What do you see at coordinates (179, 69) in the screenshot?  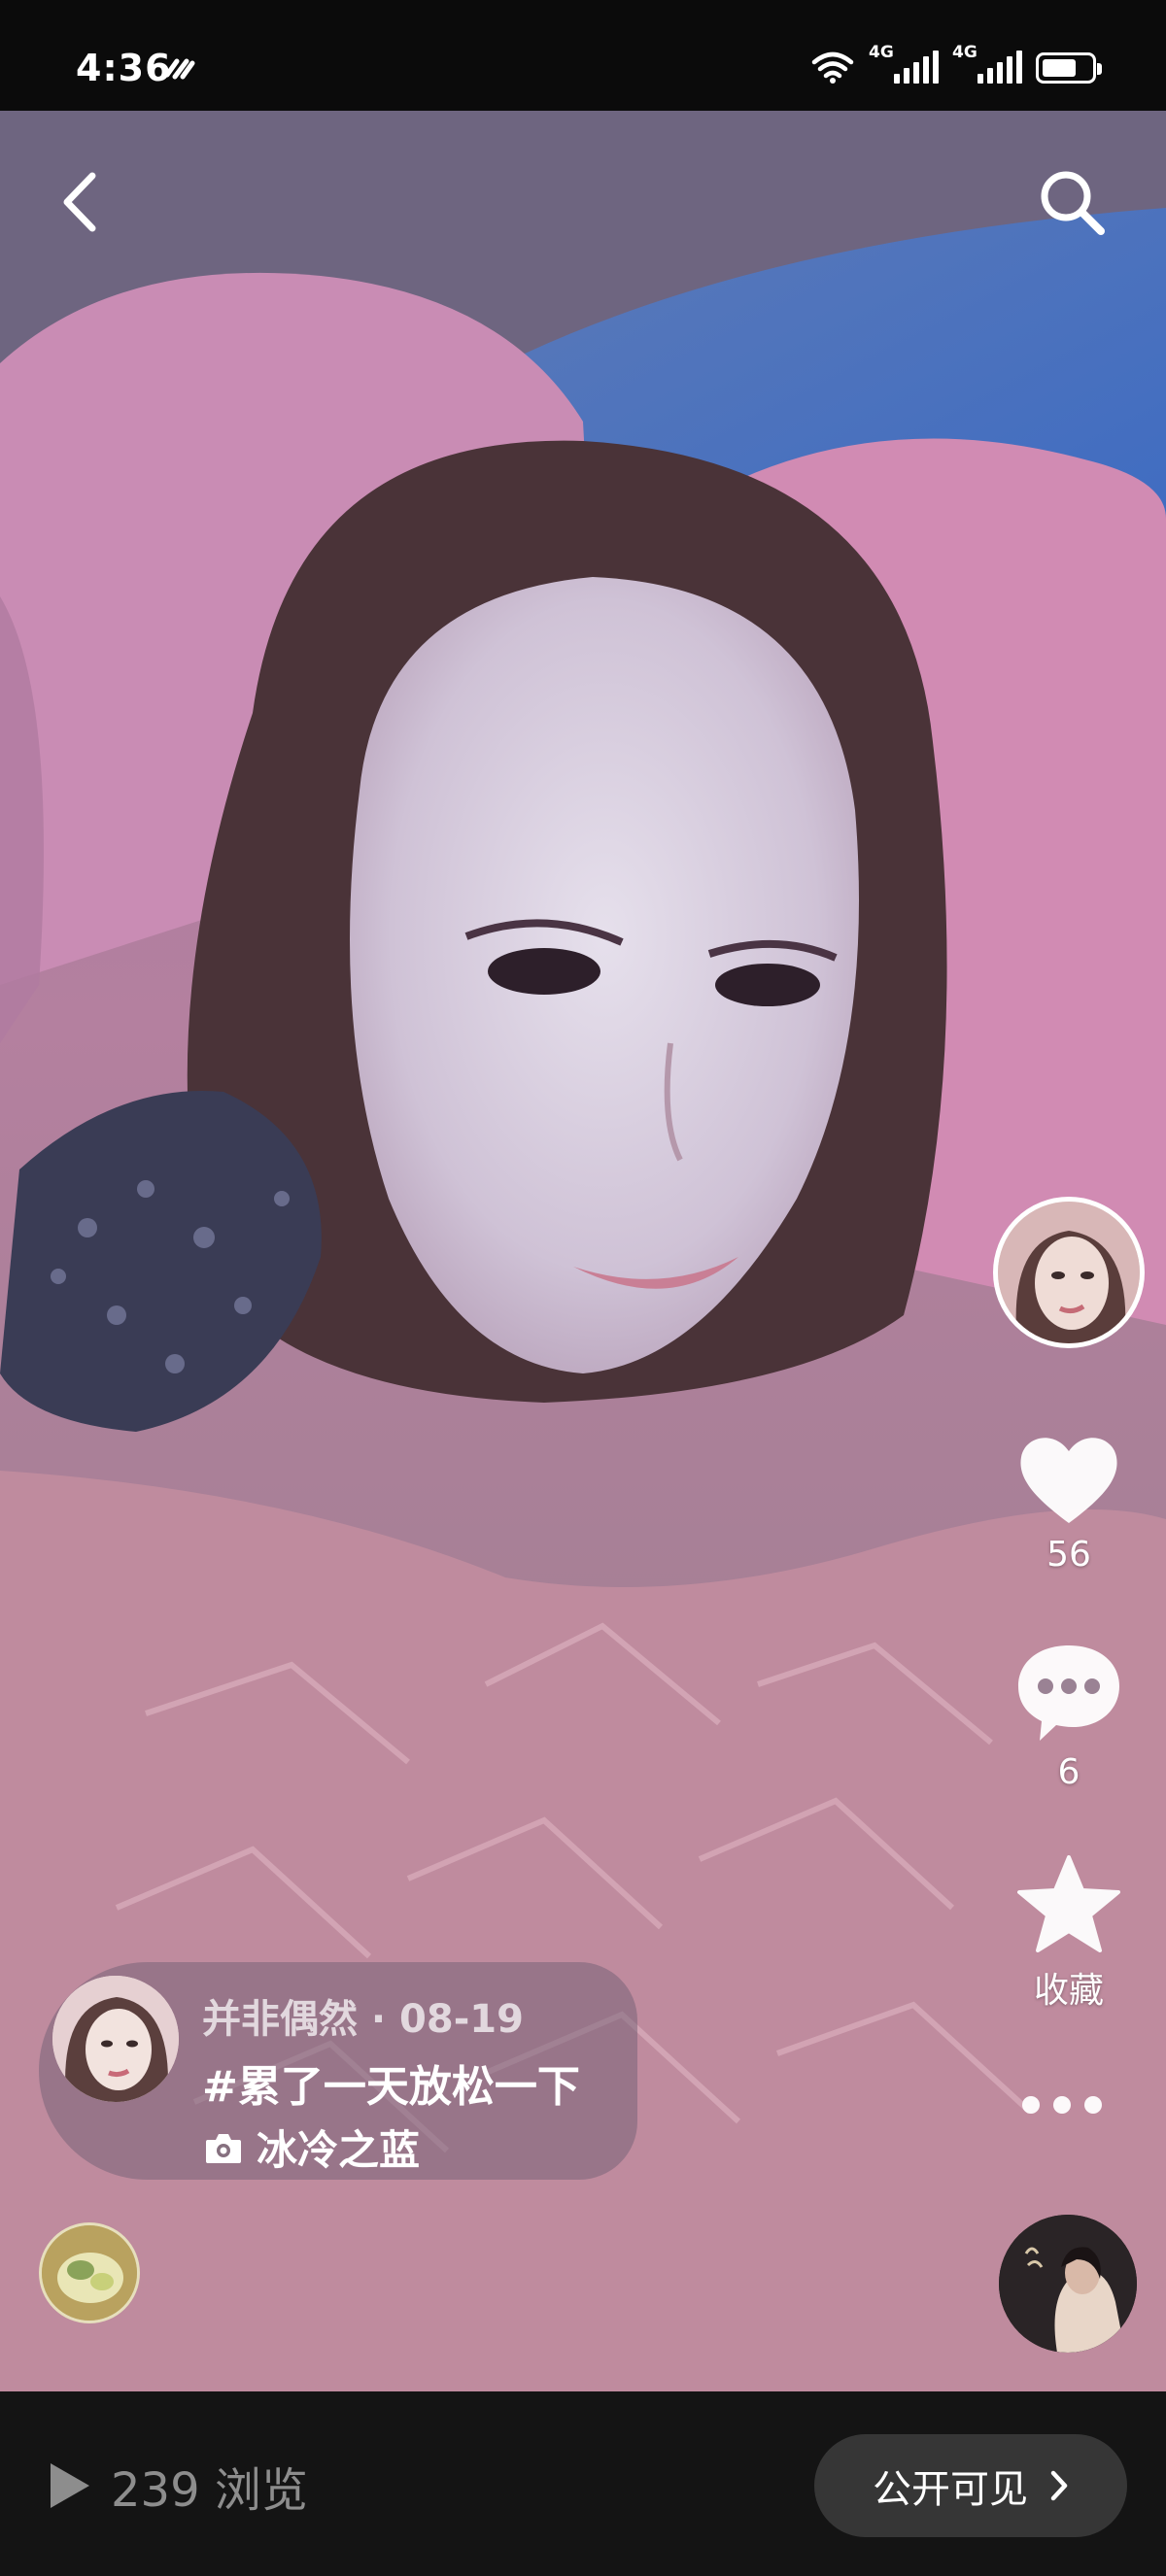 I see `hd-indicator-icon` at bounding box center [179, 69].